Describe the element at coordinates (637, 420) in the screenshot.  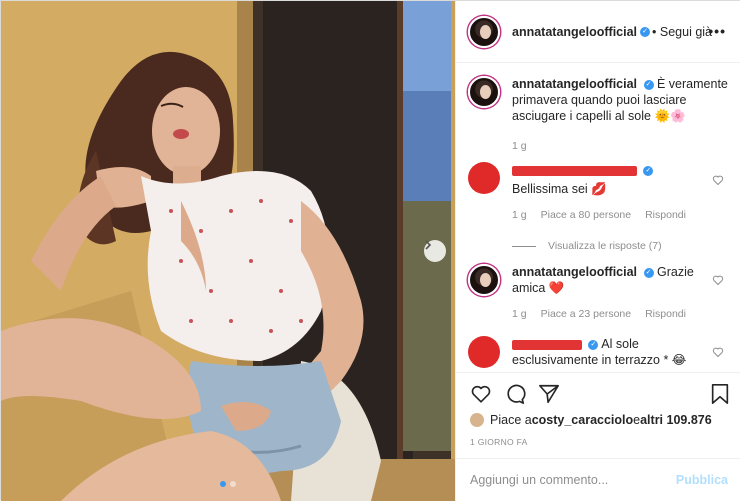
I see `likes-middle: e` at that location.